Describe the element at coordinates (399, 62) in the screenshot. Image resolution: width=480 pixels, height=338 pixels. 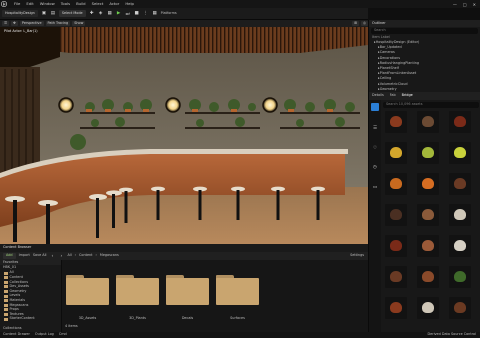
I see `outliner-item-label: RadiusHangingPlanting` at that location.